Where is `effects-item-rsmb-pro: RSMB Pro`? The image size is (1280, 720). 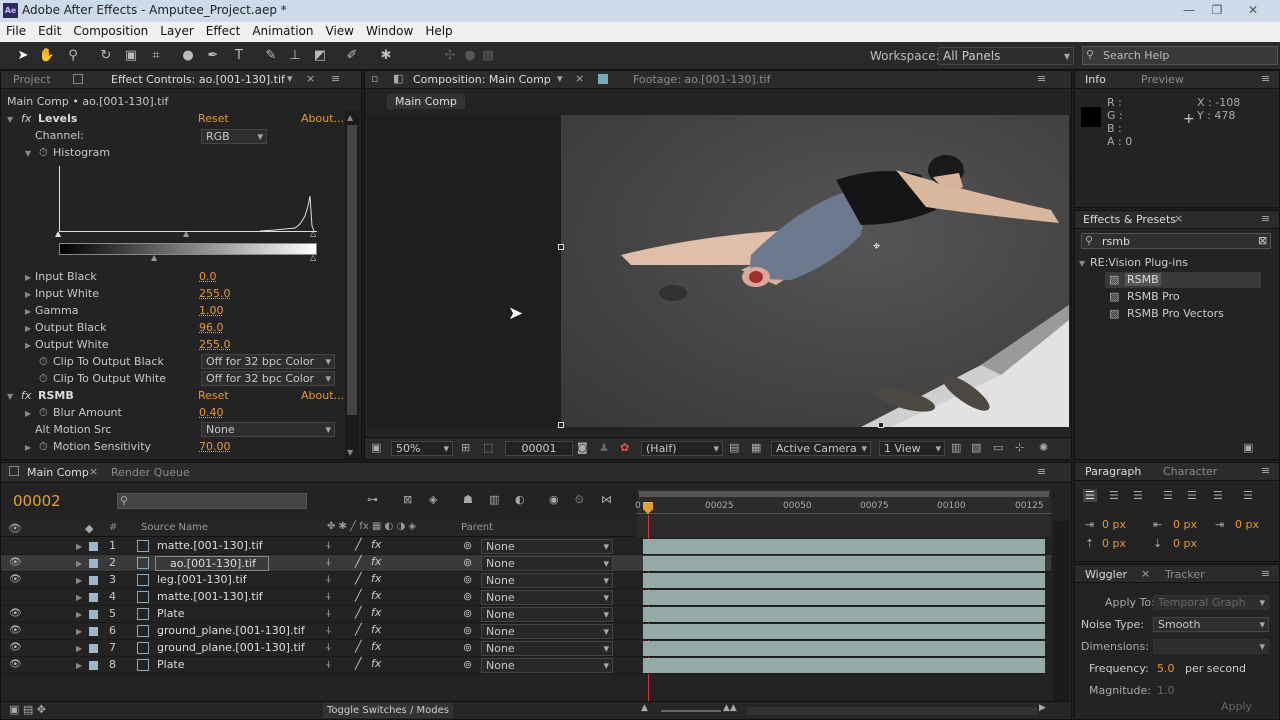
effects-item-rsmb-pro: RSMB Pro is located at coordinates (1153, 296).